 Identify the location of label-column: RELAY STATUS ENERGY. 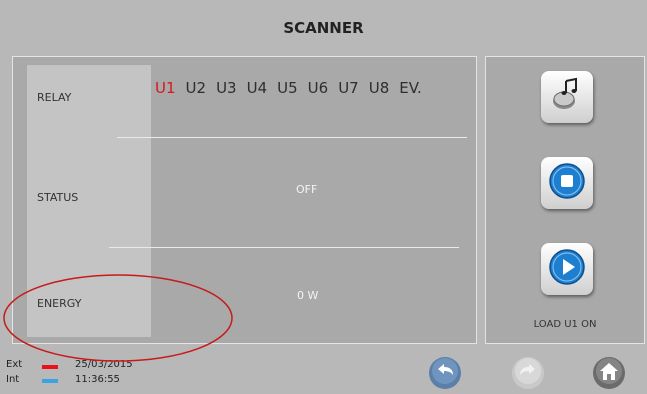
(89, 201).